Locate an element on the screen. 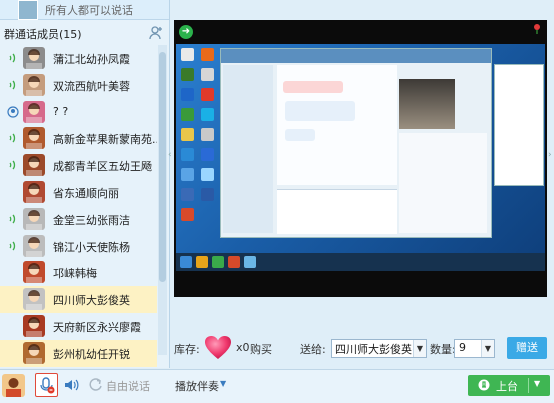  microphone-icon is located at coordinates (47, 385).